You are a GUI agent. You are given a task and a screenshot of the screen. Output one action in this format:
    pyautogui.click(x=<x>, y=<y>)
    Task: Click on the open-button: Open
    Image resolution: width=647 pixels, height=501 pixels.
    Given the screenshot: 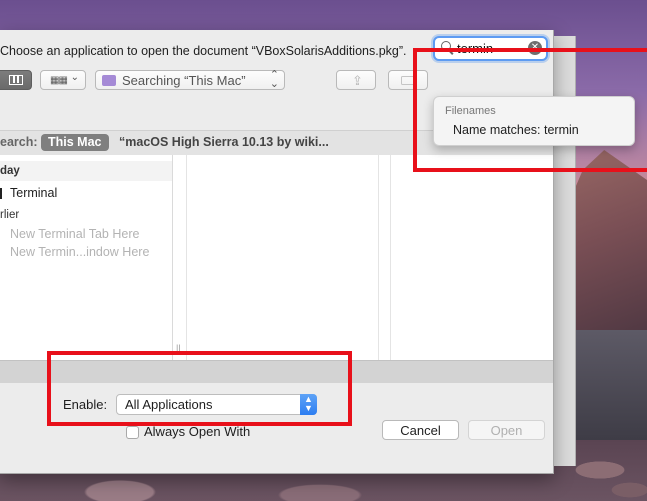 What is the action you would take?
    pyautogui.click(x=506, y=430)
    